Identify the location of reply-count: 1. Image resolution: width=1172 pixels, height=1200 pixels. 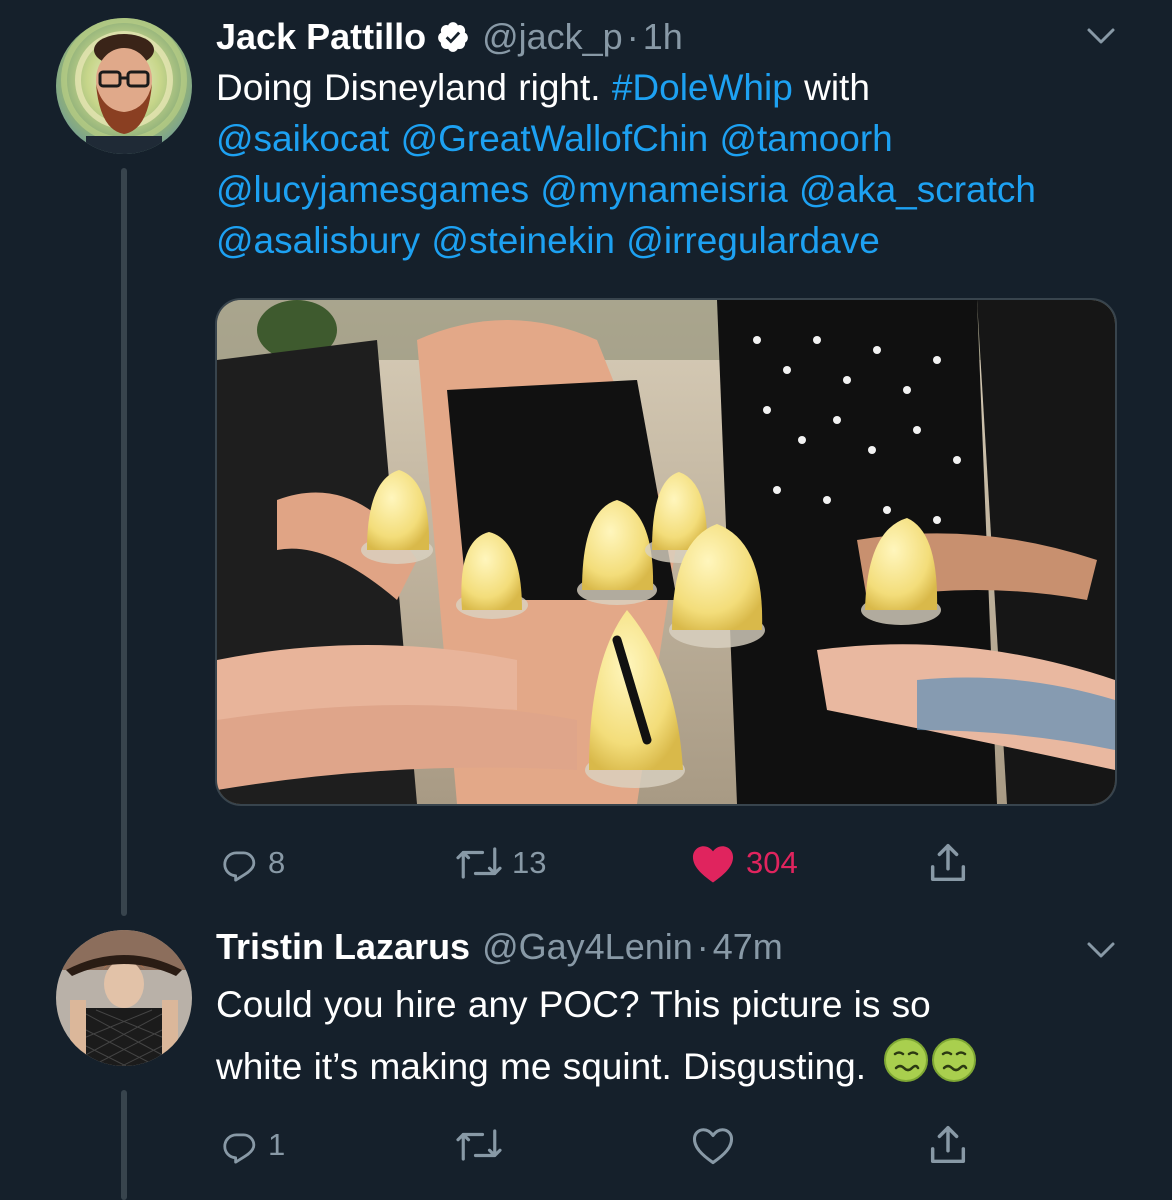
(277, 1144).